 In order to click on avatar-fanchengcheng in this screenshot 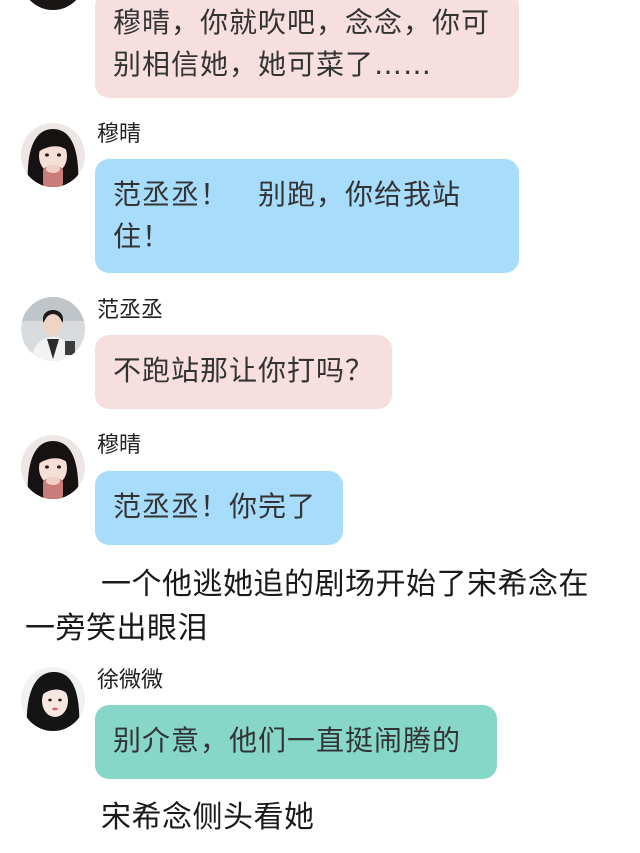, I will do `click(53, 329)`.